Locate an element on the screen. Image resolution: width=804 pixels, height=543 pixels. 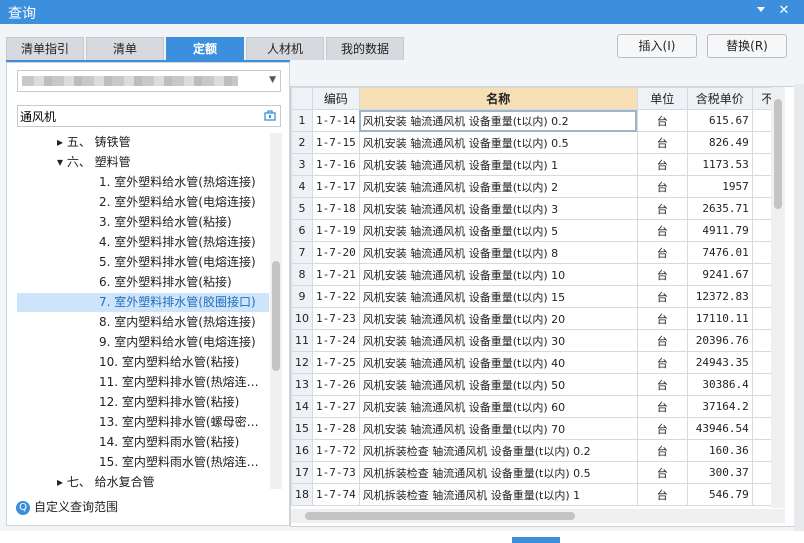
row-number-header is located at coordinates (302, 98).